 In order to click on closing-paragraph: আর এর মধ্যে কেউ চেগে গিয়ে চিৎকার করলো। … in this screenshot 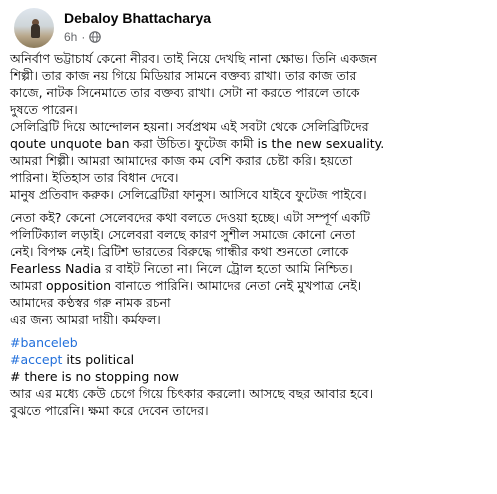, I will do `click(250, 402)`.